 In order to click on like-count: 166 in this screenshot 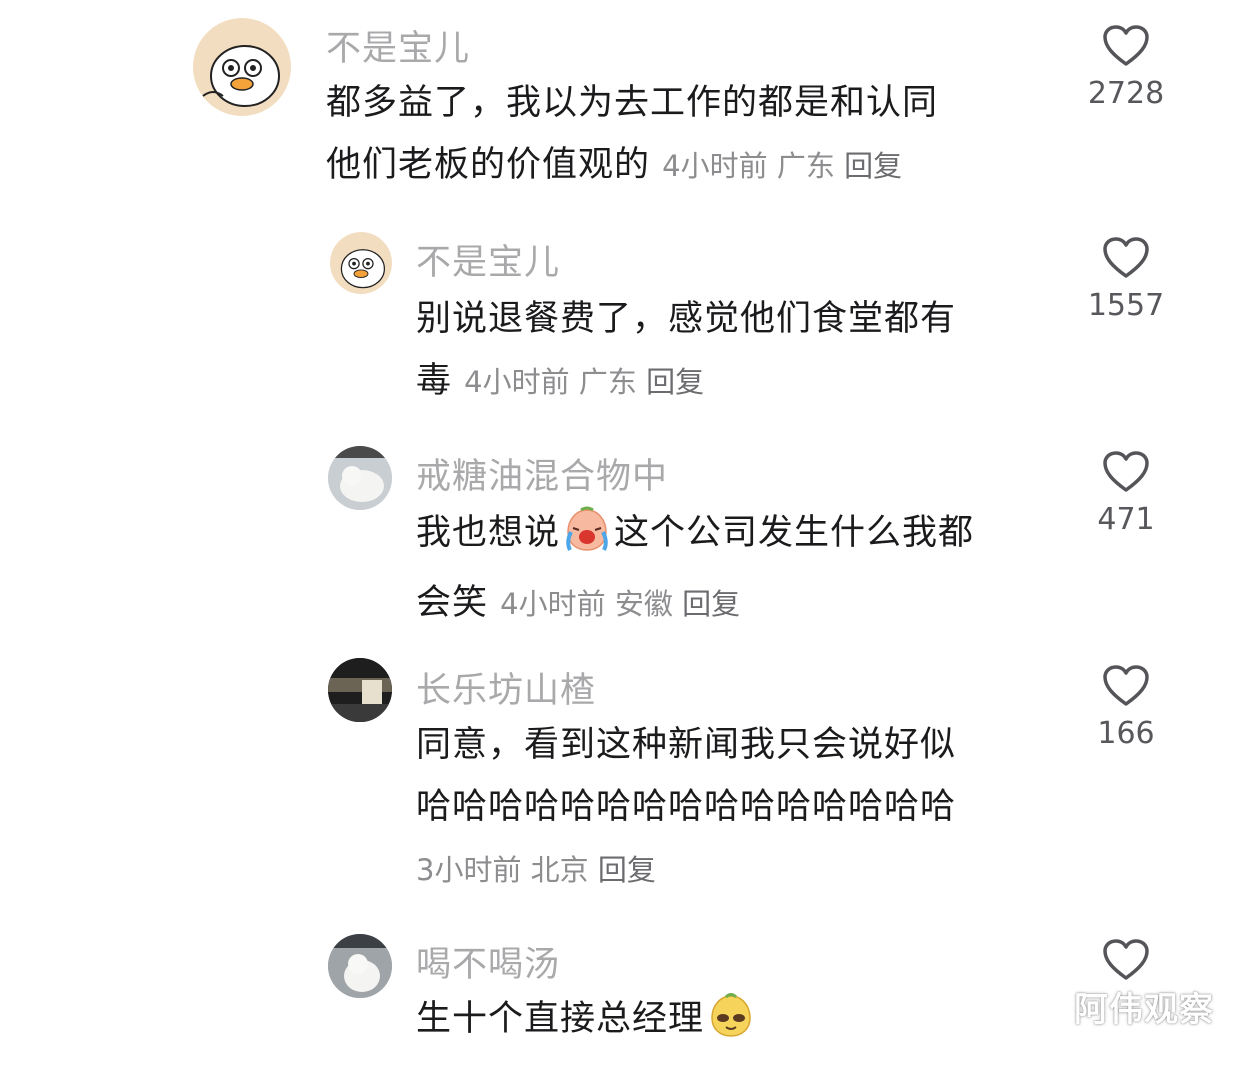, I will do `click(1126, 733)`.